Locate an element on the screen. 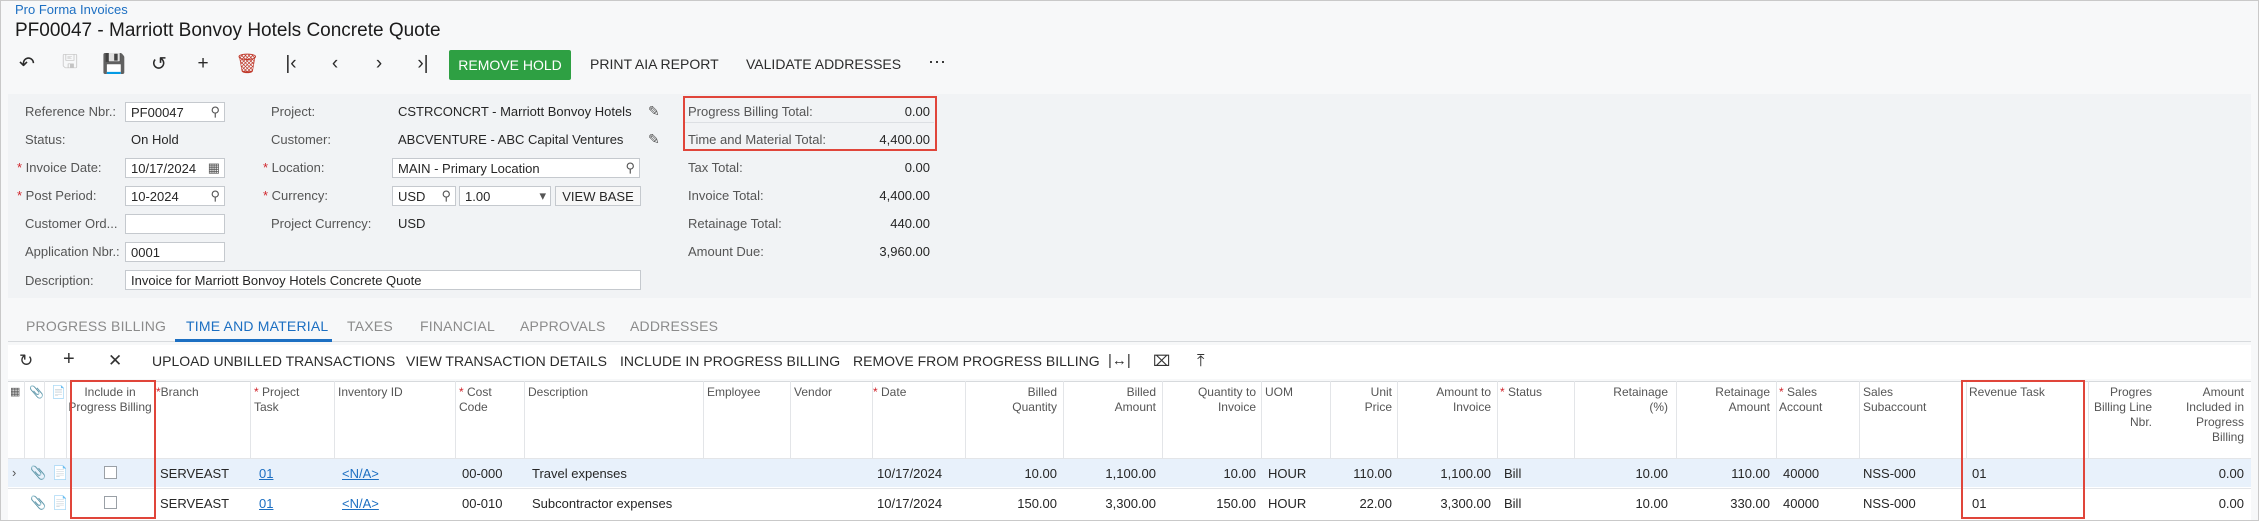 Image resolution: width=2259 pixels, height=521 pixels. cell-unit-price: 22.00 is located at coordinates (1375, 503).